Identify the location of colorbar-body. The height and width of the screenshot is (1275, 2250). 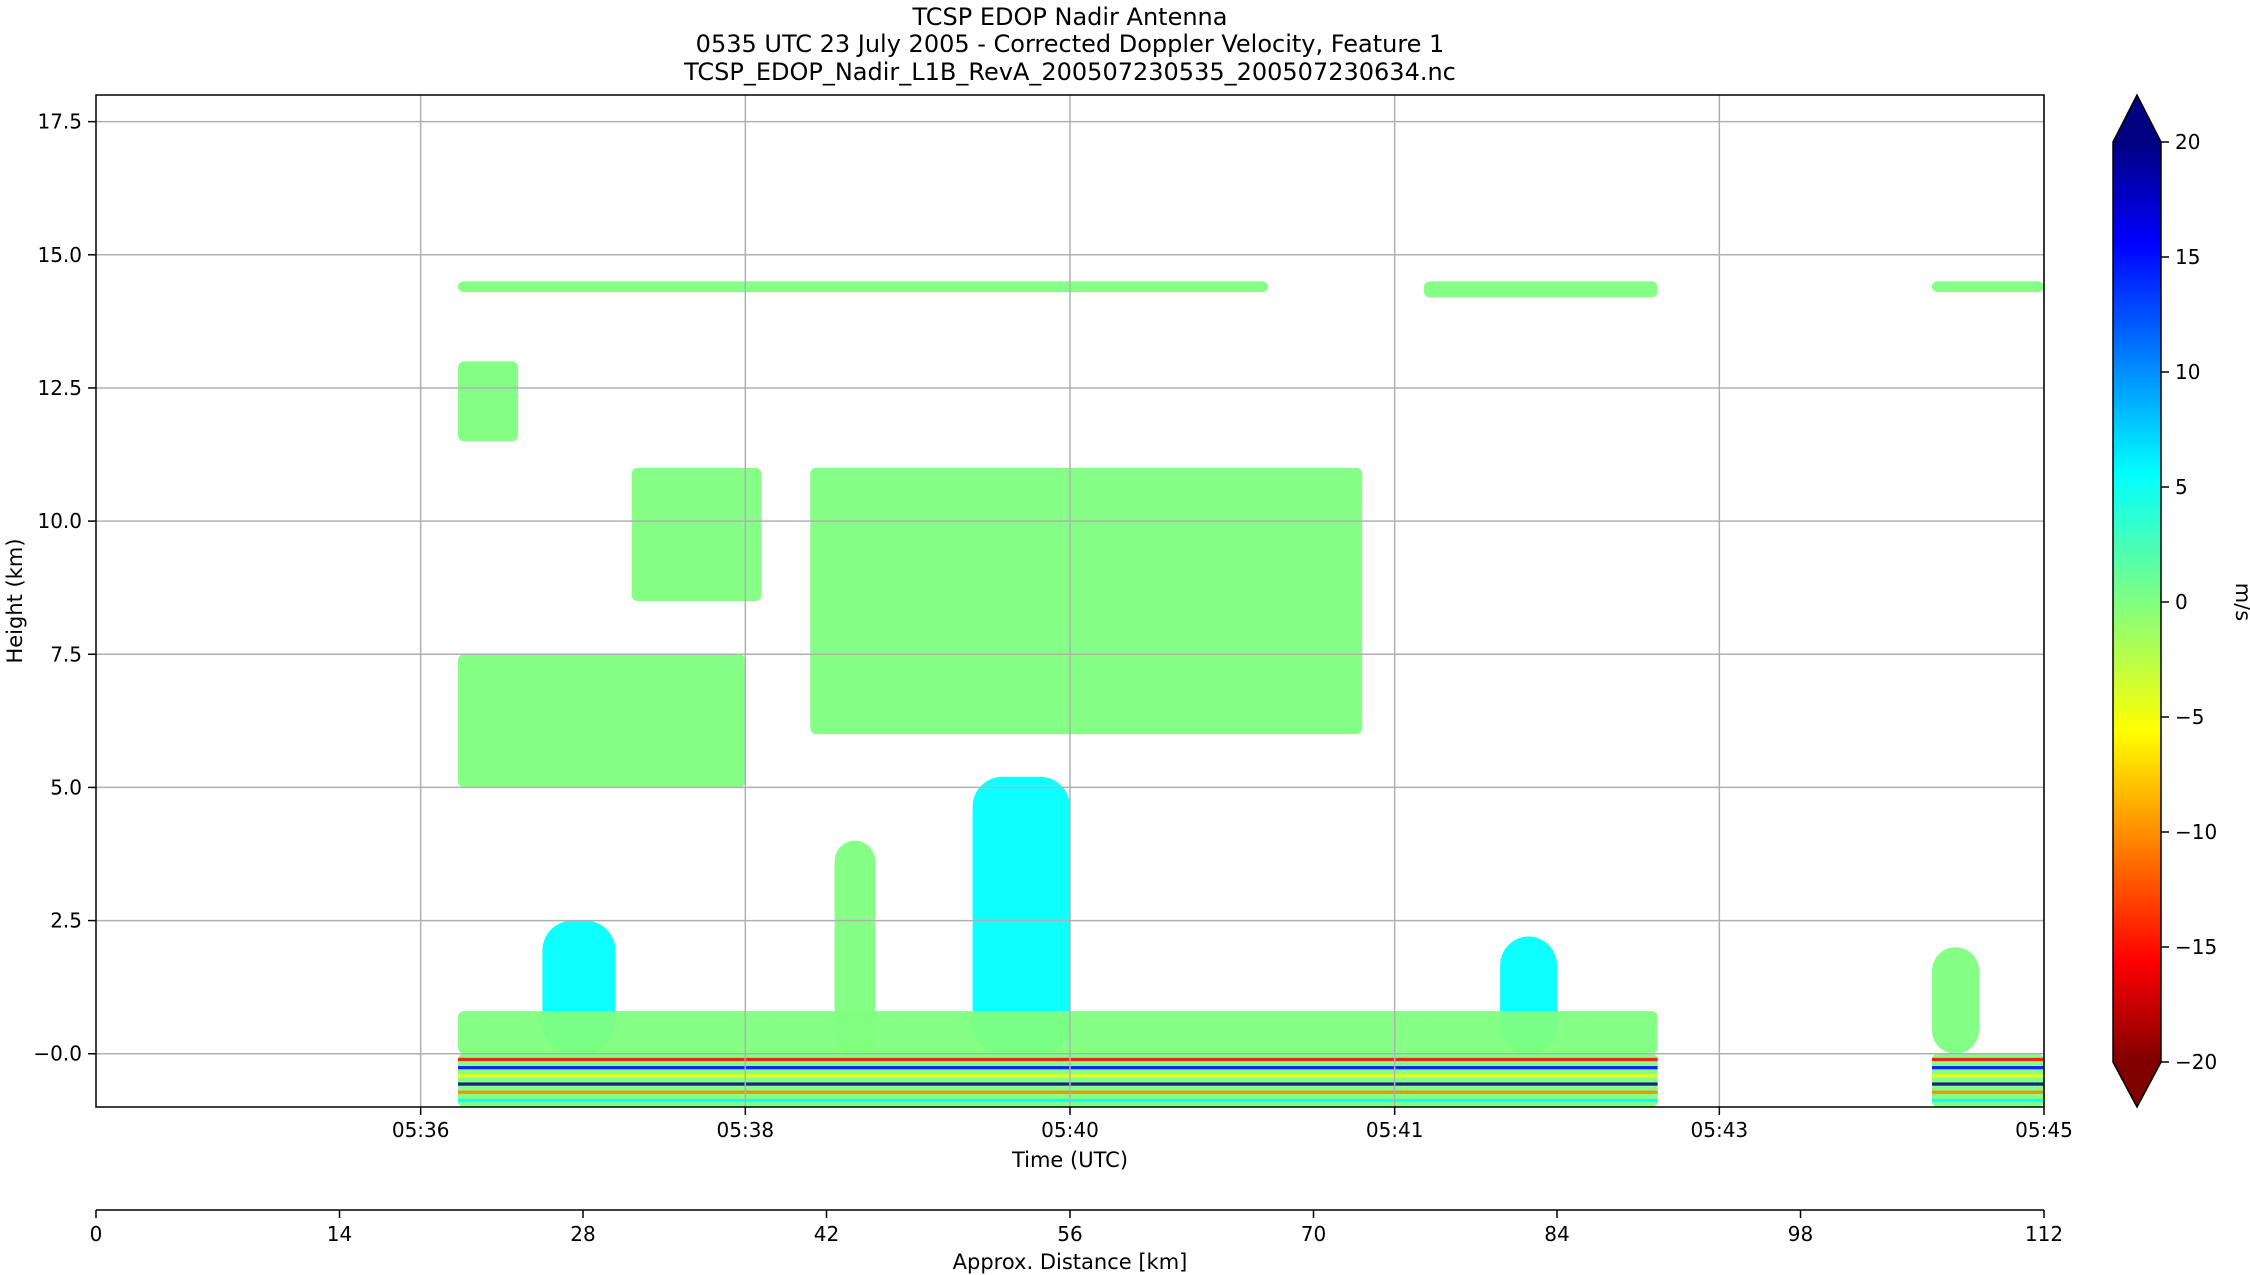
(2137, 602).